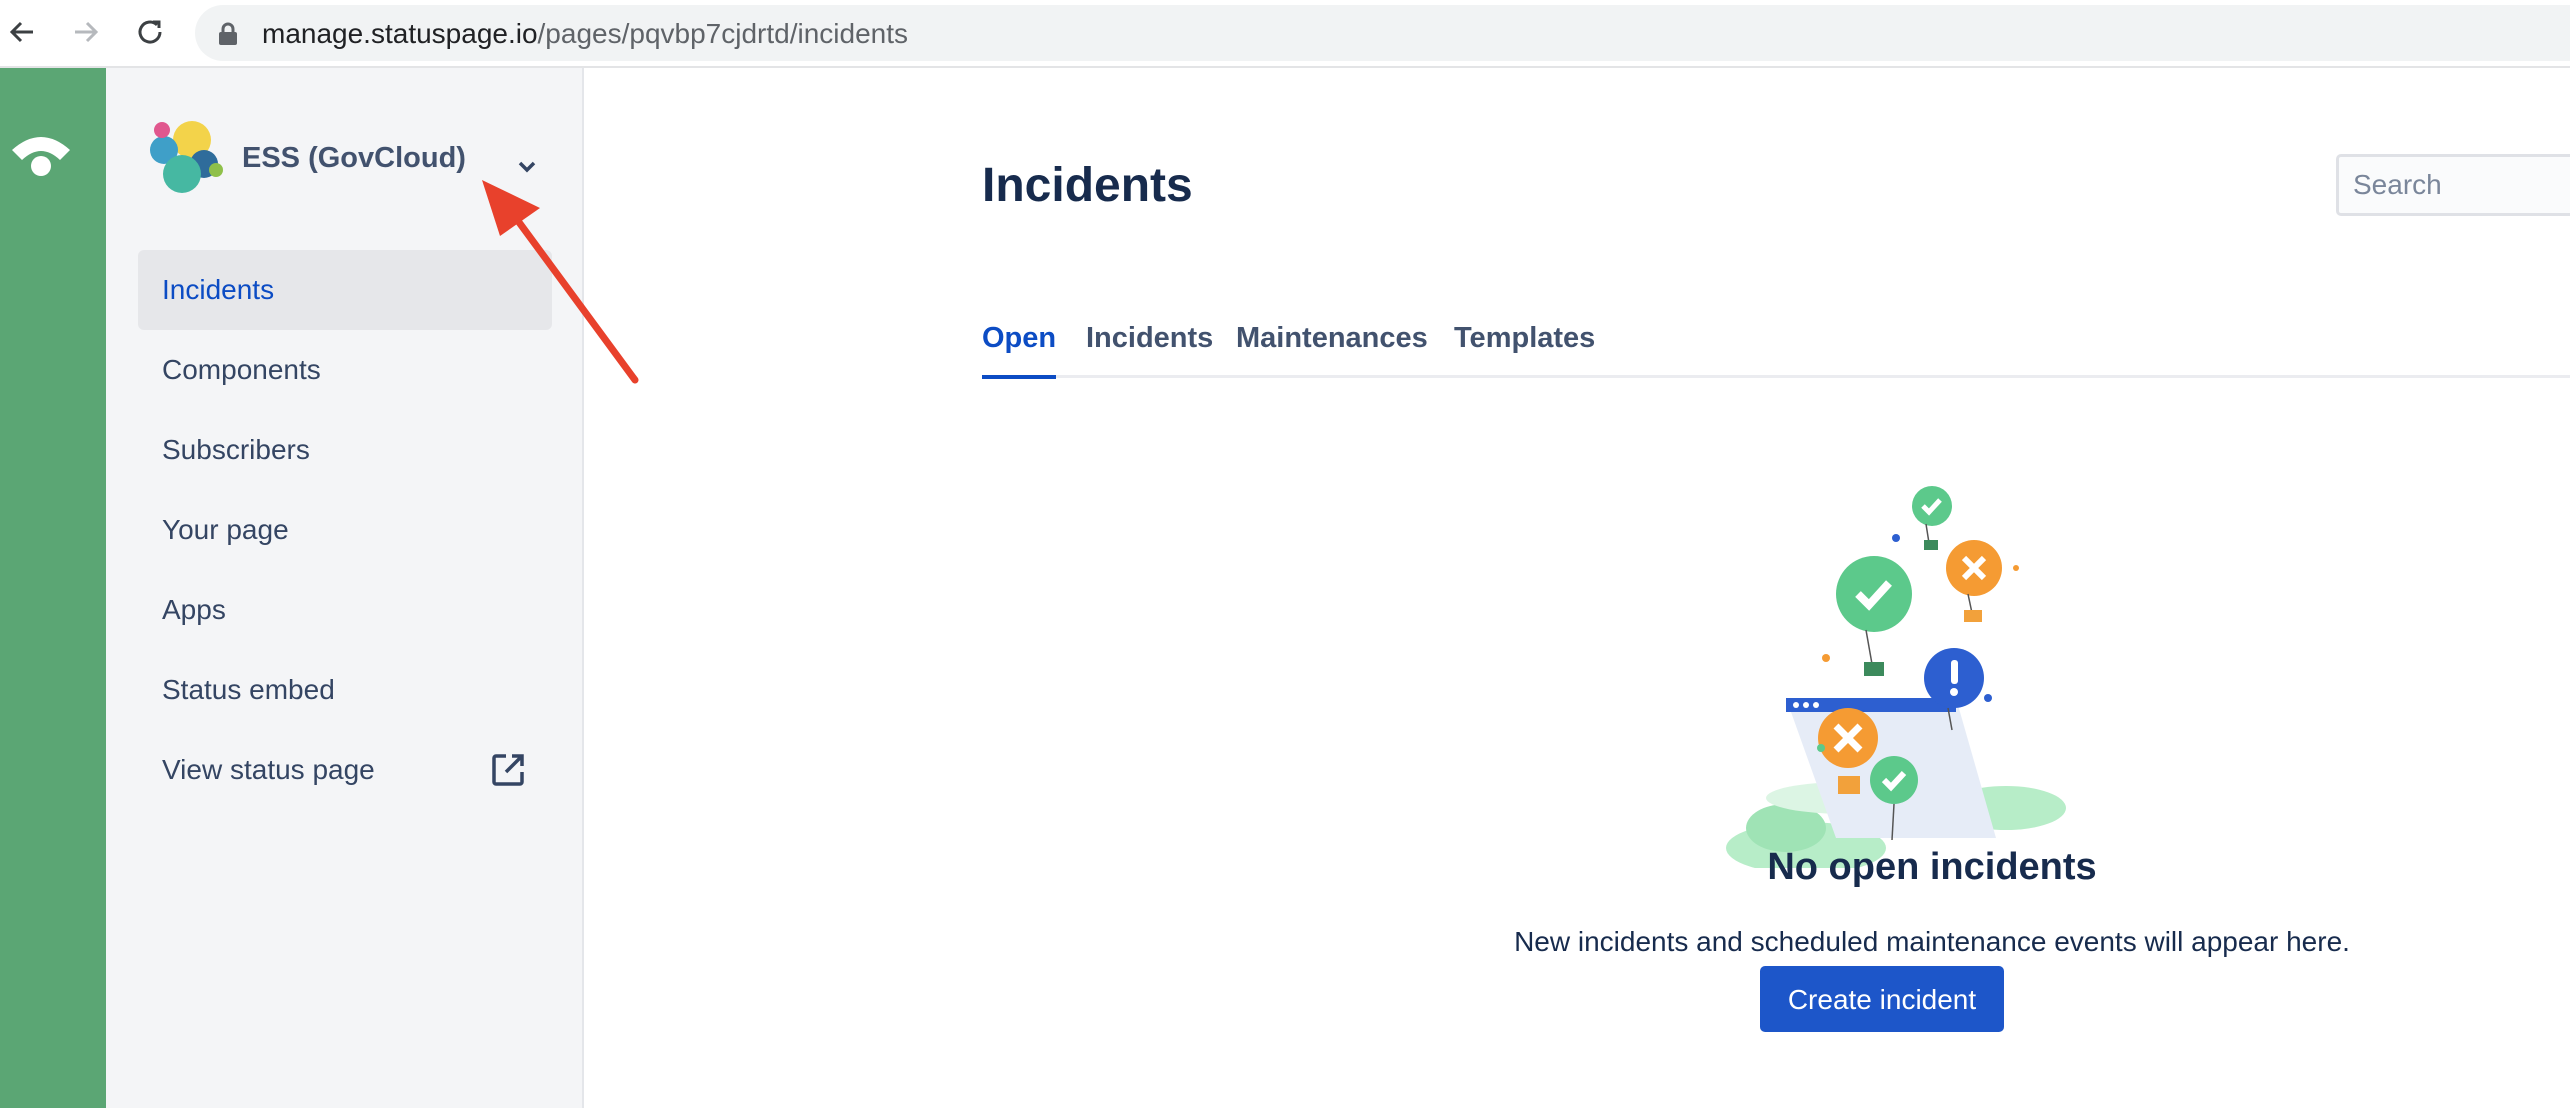 This screenshot has height=1108, width=2570. What do you see at coordinates (1149, 345) in the screenshot?
I see `tab-incidents: Incidents` at bounding box center [1149, 345].